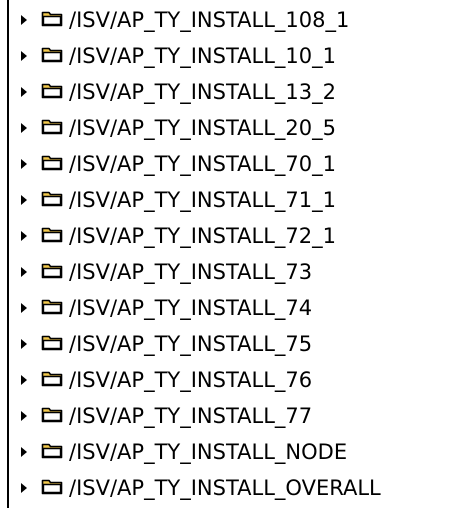 This screenshot has height=508, width=466. Describe the element at coordinates (191, 380) in the screenshot. I see `tree-node-label: /ISV/AP_TY_INSTALL_76` at that location.